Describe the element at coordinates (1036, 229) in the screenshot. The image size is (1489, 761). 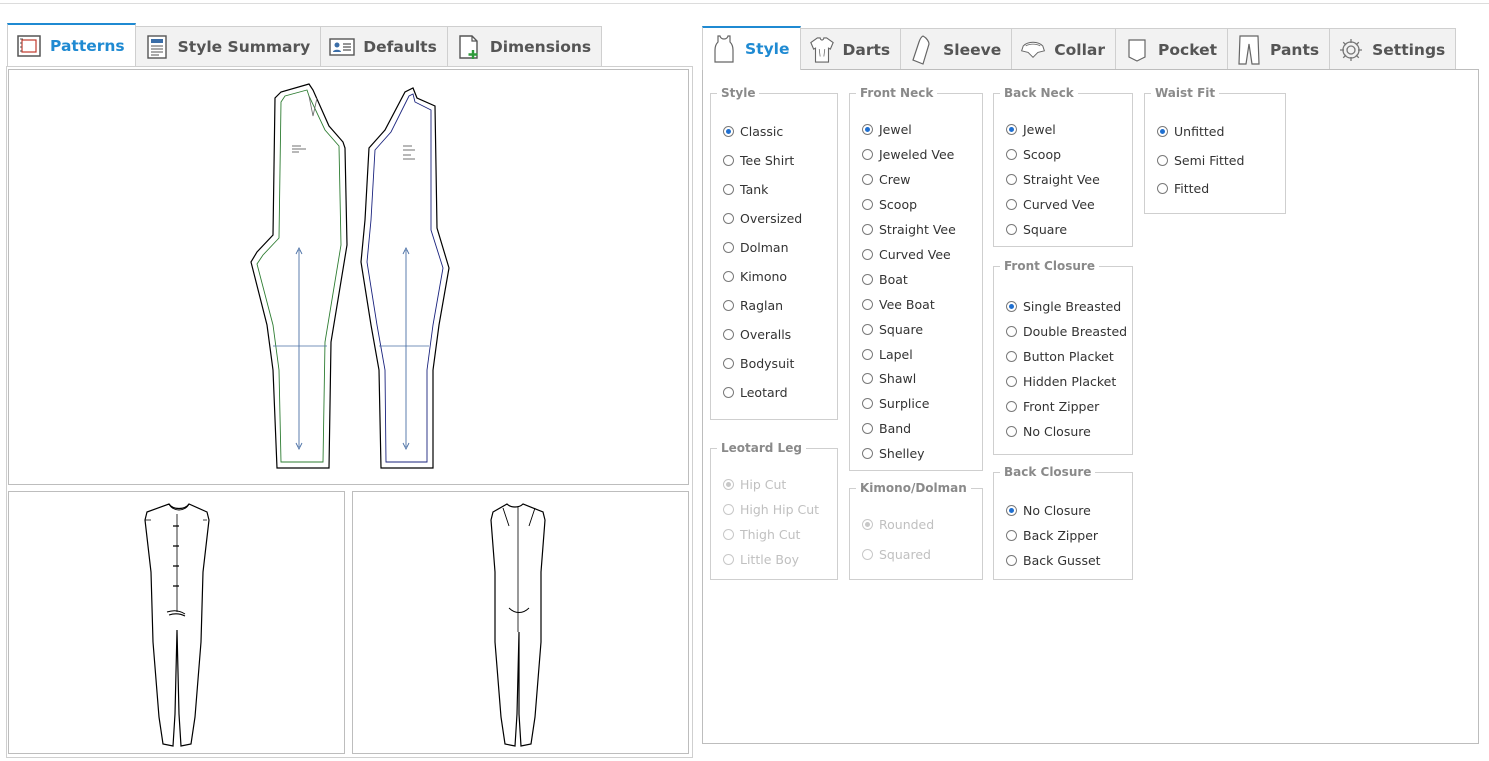
I see `back-neck-option: Square` at that location.